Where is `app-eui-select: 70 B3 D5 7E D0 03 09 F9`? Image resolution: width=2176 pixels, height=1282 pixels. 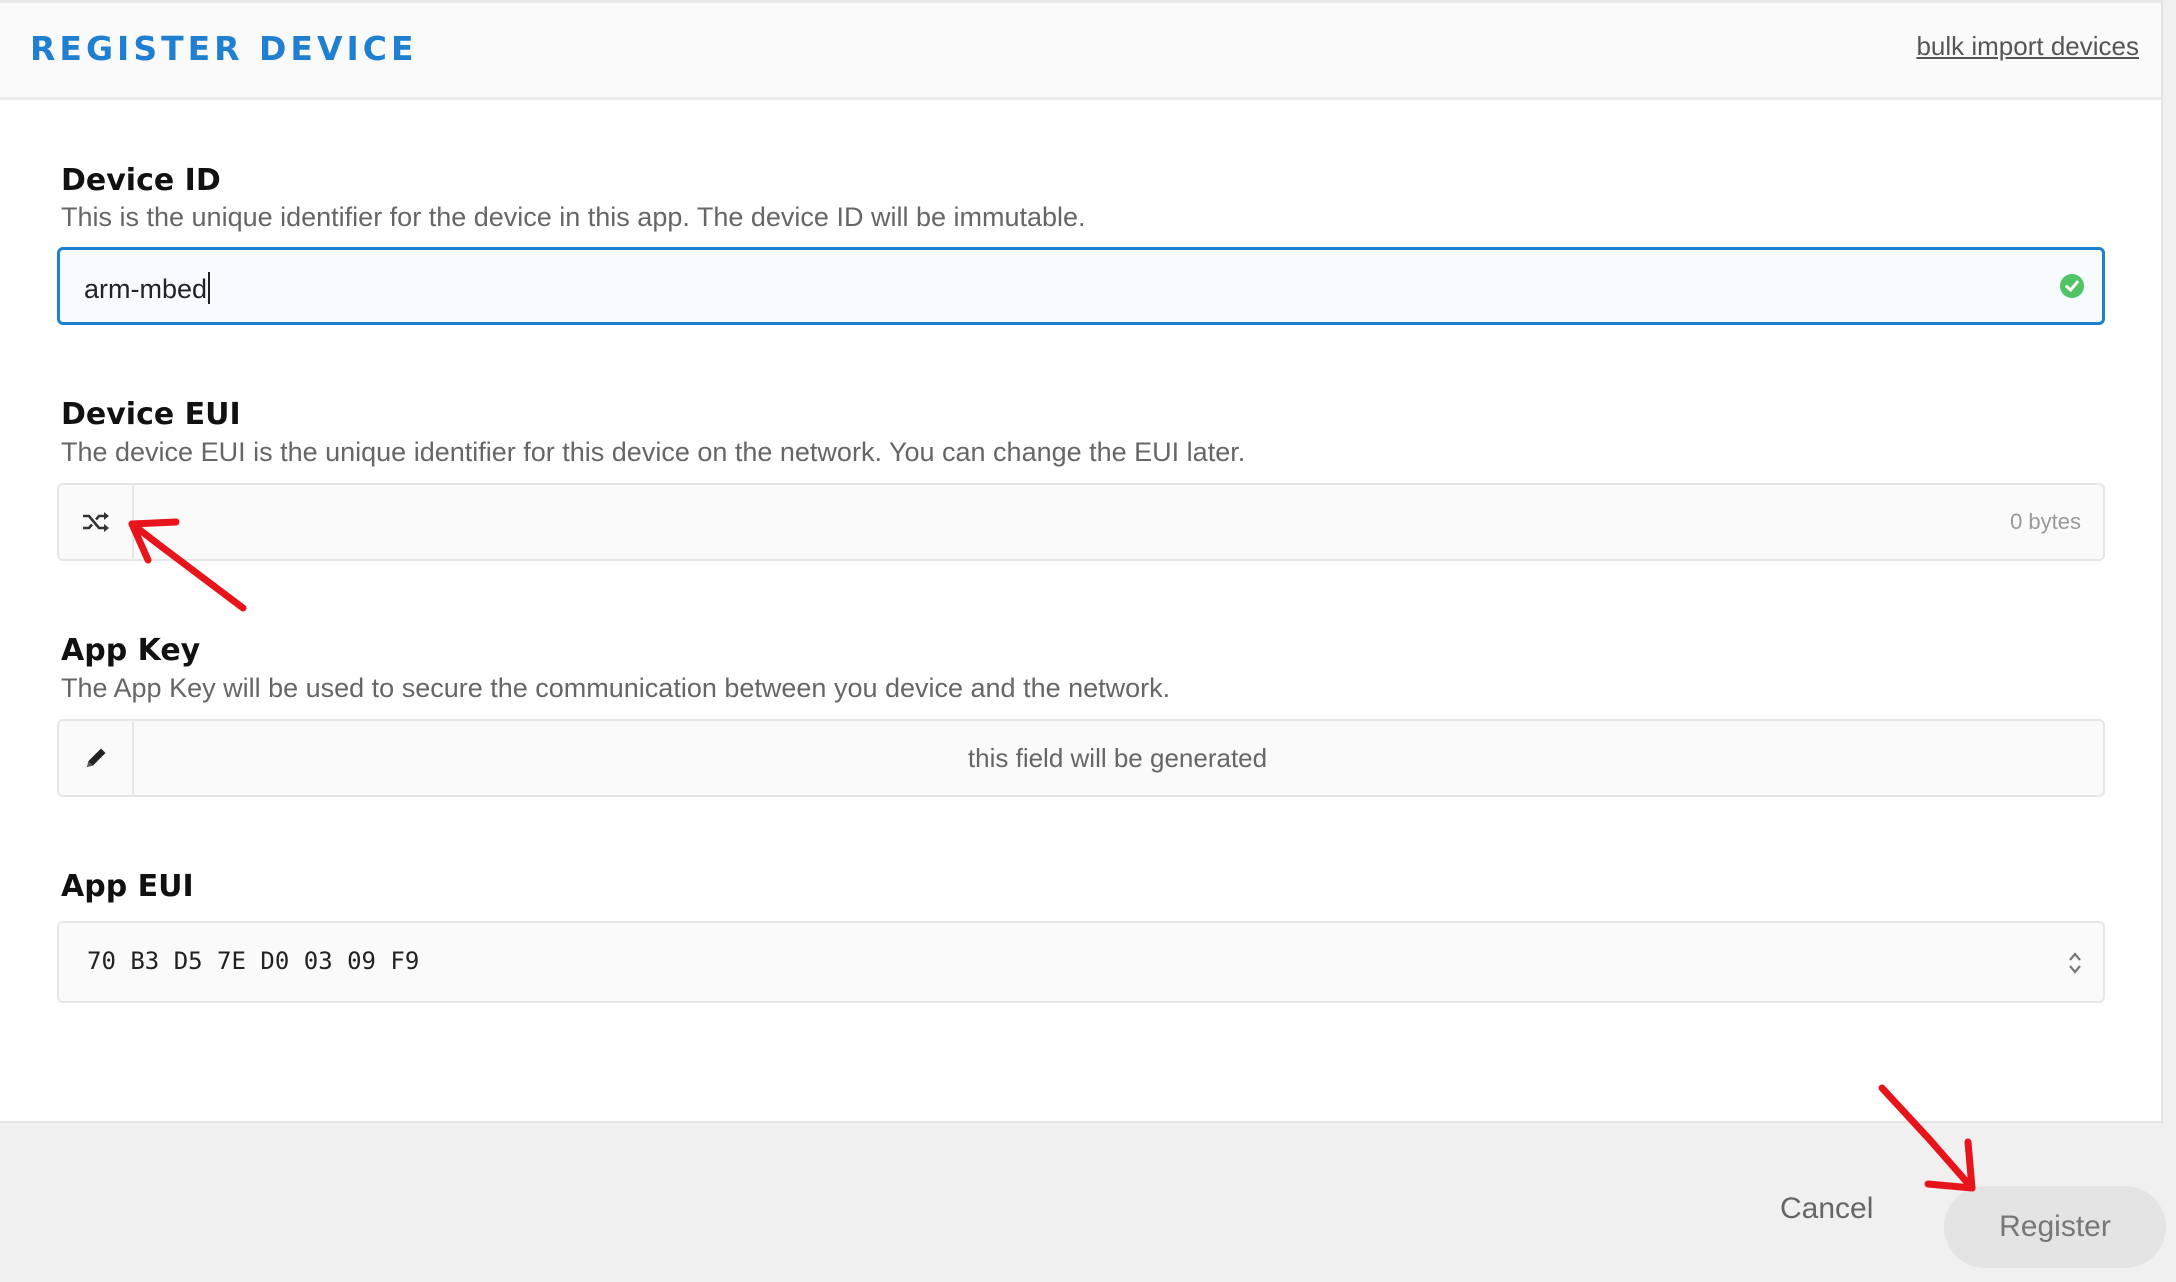 app-eui-select: 70 B3 D5 7E D0 03 09 F9 is located at coordinates (1081, 962).